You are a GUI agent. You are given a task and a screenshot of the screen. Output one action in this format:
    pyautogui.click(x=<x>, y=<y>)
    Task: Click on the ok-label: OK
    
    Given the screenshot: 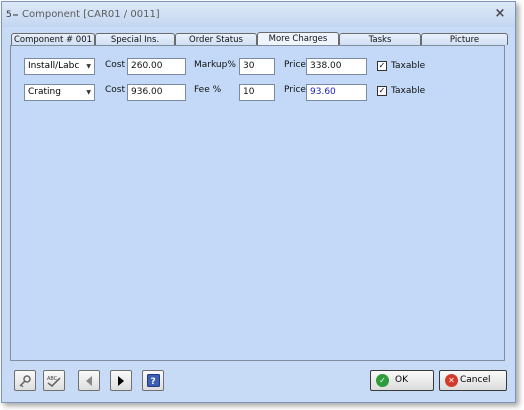 What is the action you would take?
    pyautogui.click(x=401, y=380)
    